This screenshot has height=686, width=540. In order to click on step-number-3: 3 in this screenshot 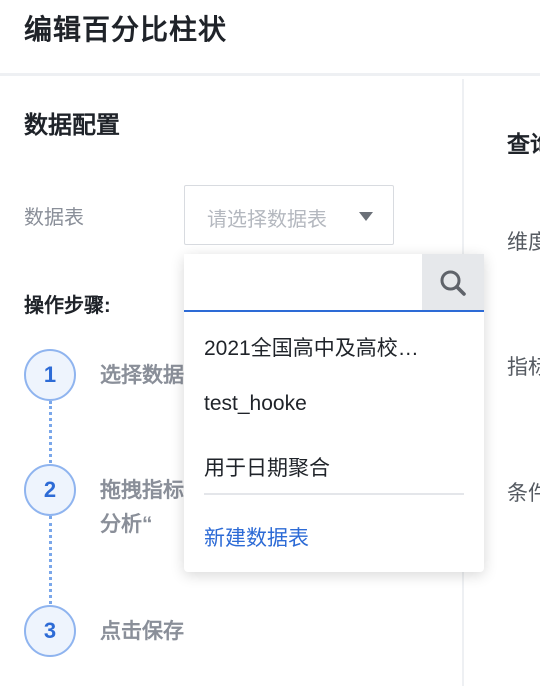, I will do `click(50, 631)`.